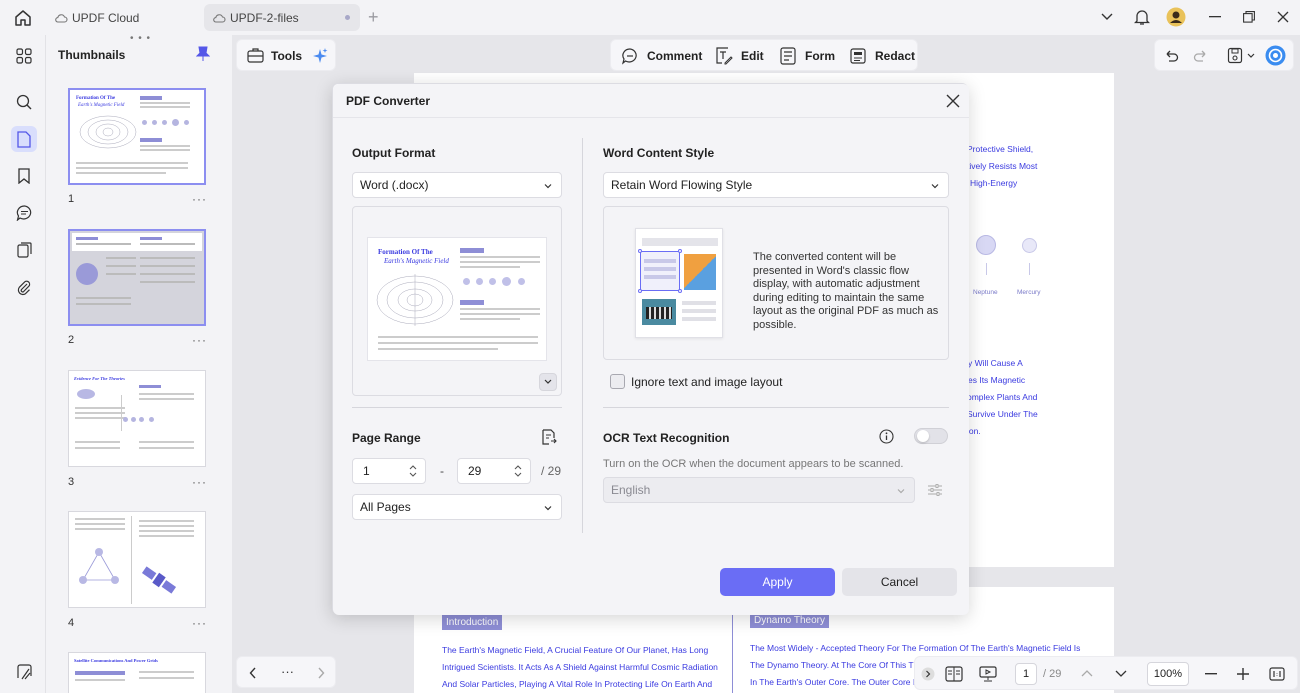  I want to click on word-style-select: Retain Word Flowing Style, so click(776, 185).